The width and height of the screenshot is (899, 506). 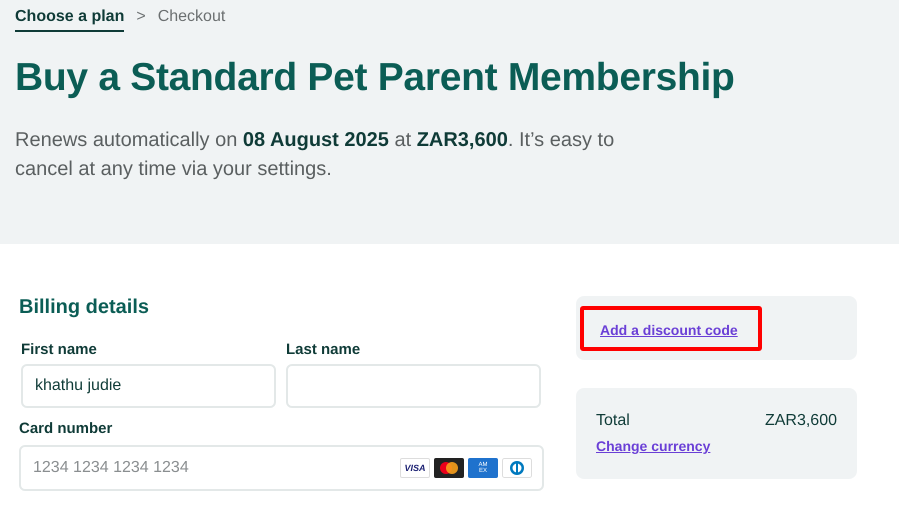 What do you see at coordinates (148, 386) in the screenshot?
I see `first-name-field: khathu judie` at bounding box center [148, 386].